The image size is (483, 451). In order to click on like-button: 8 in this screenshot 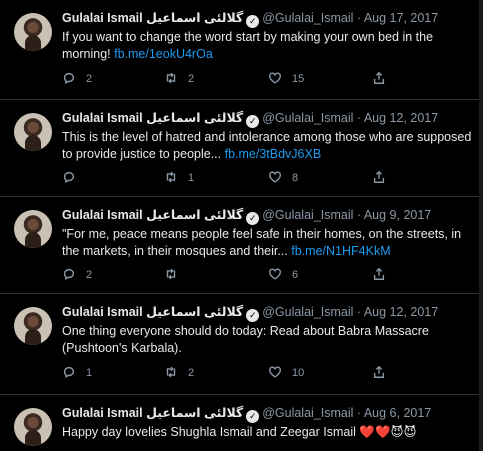, I will do `click(283, 178)`.